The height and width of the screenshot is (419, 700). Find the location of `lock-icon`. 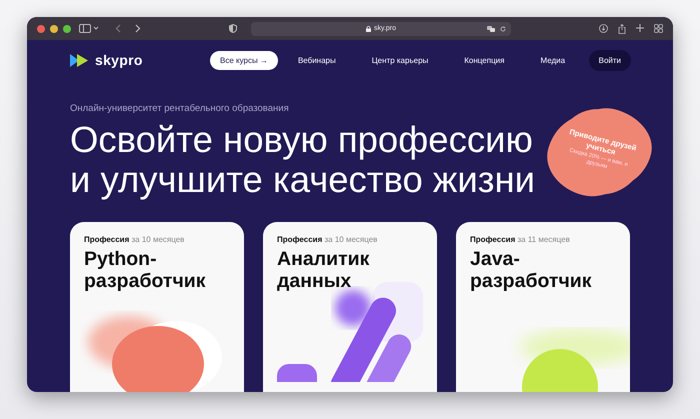

lock-icon is located at coordinates (368, 29).